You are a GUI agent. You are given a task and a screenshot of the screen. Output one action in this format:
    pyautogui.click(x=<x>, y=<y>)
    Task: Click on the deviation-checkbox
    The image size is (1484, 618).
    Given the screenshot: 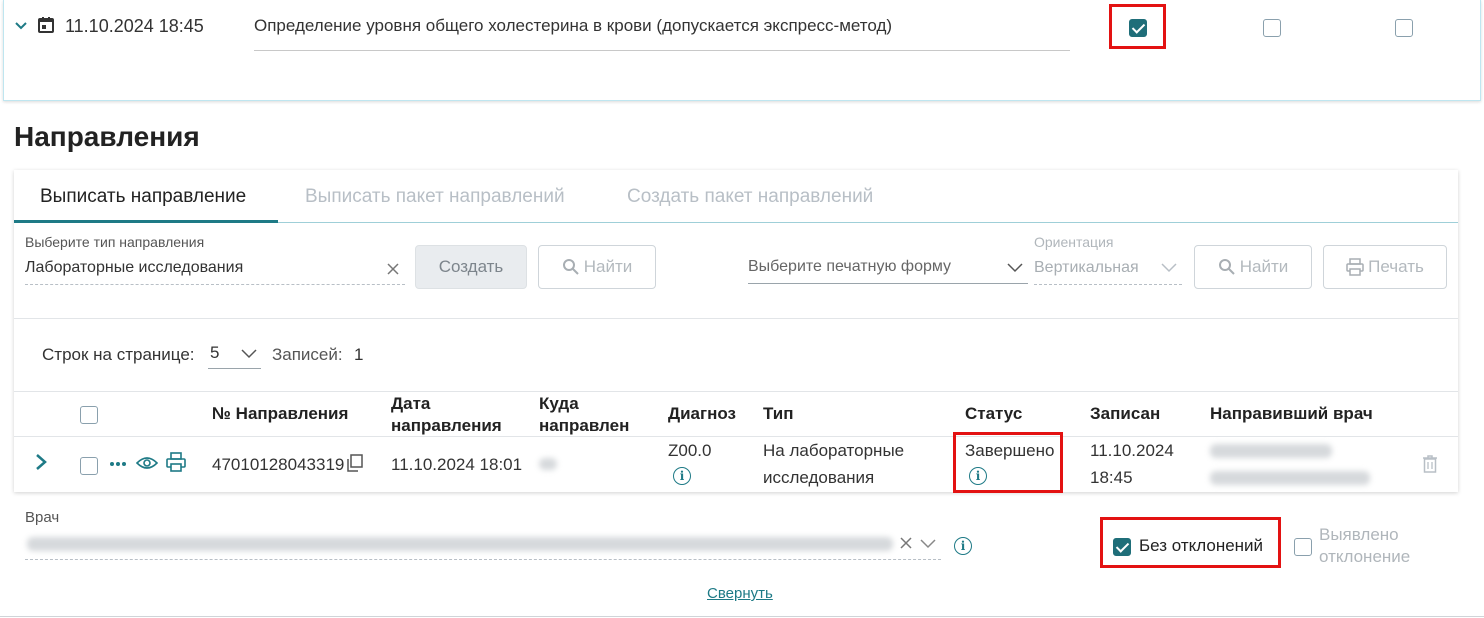 What is the action you would take?
    pyautogui.click(x=1303, y=547)
    